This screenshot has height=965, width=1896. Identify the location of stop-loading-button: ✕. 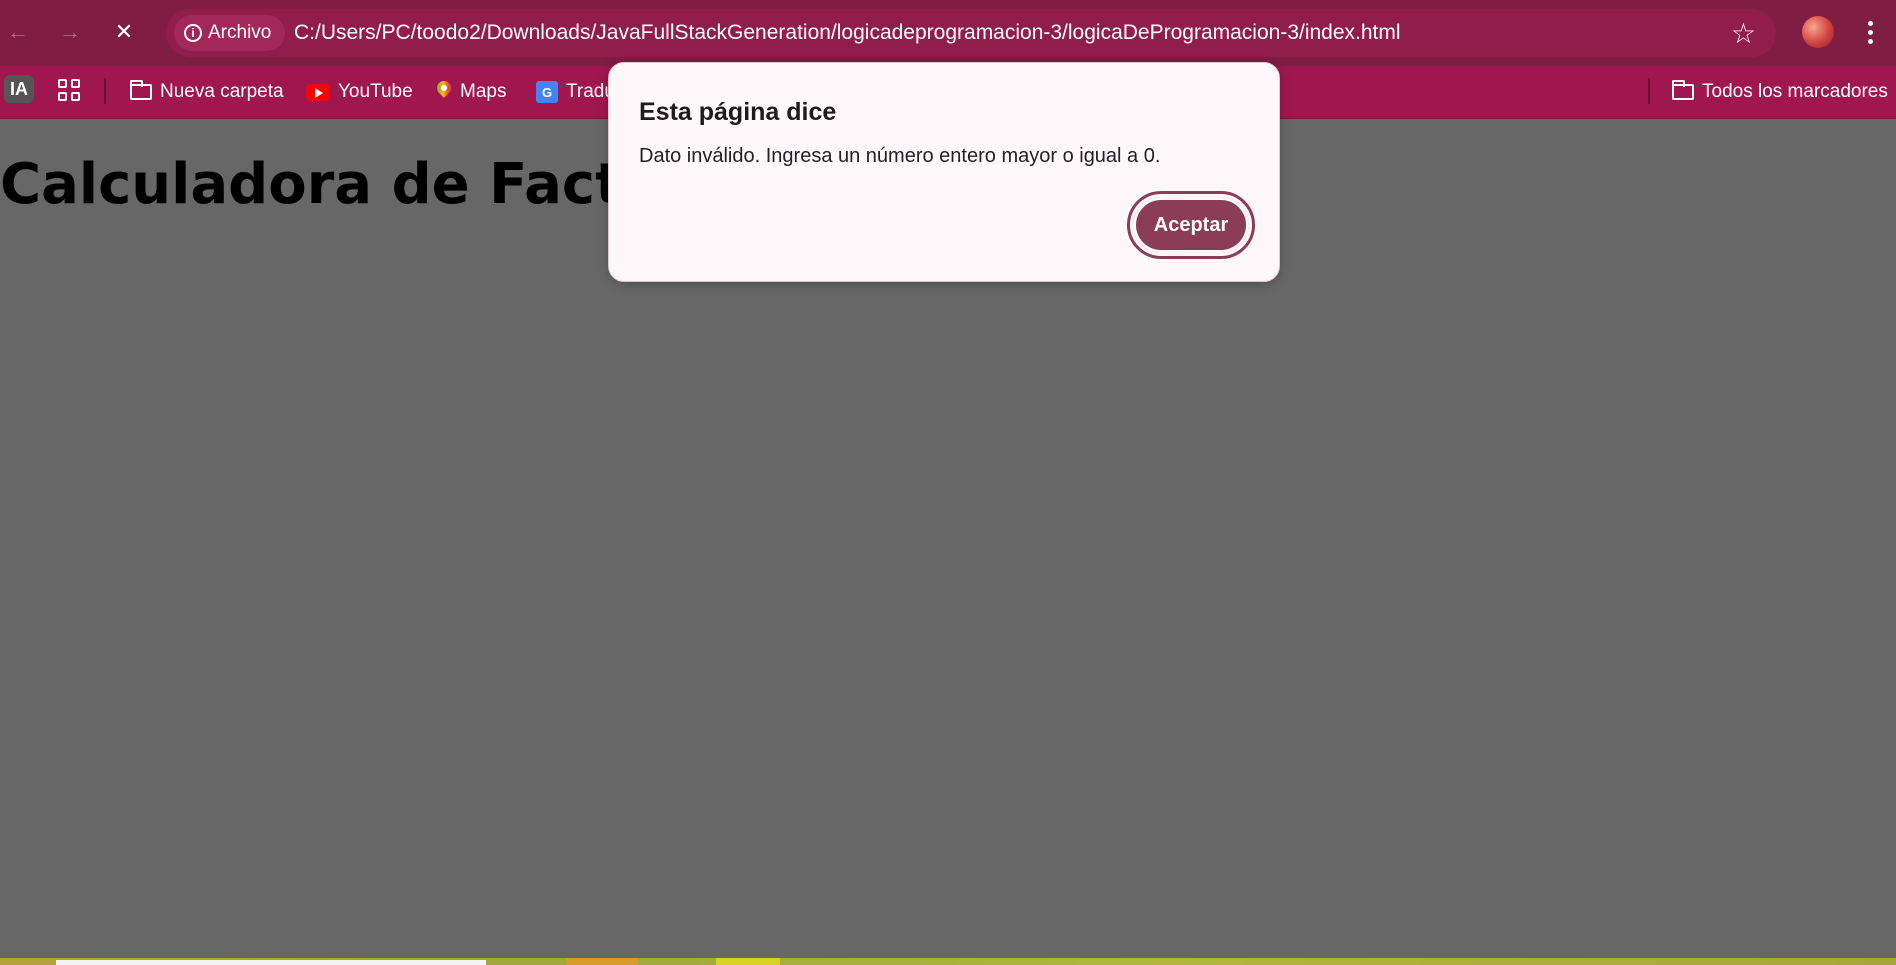
(124, 32).